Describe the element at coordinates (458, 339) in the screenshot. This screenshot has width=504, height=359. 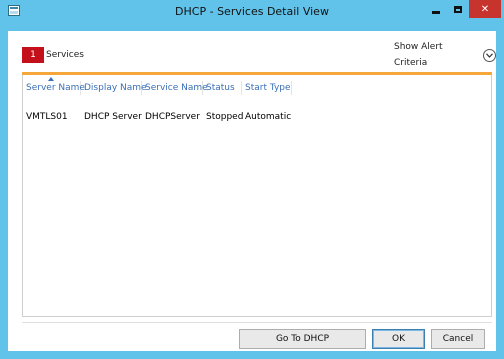
I see `cancel-button: Cancel` at that location.